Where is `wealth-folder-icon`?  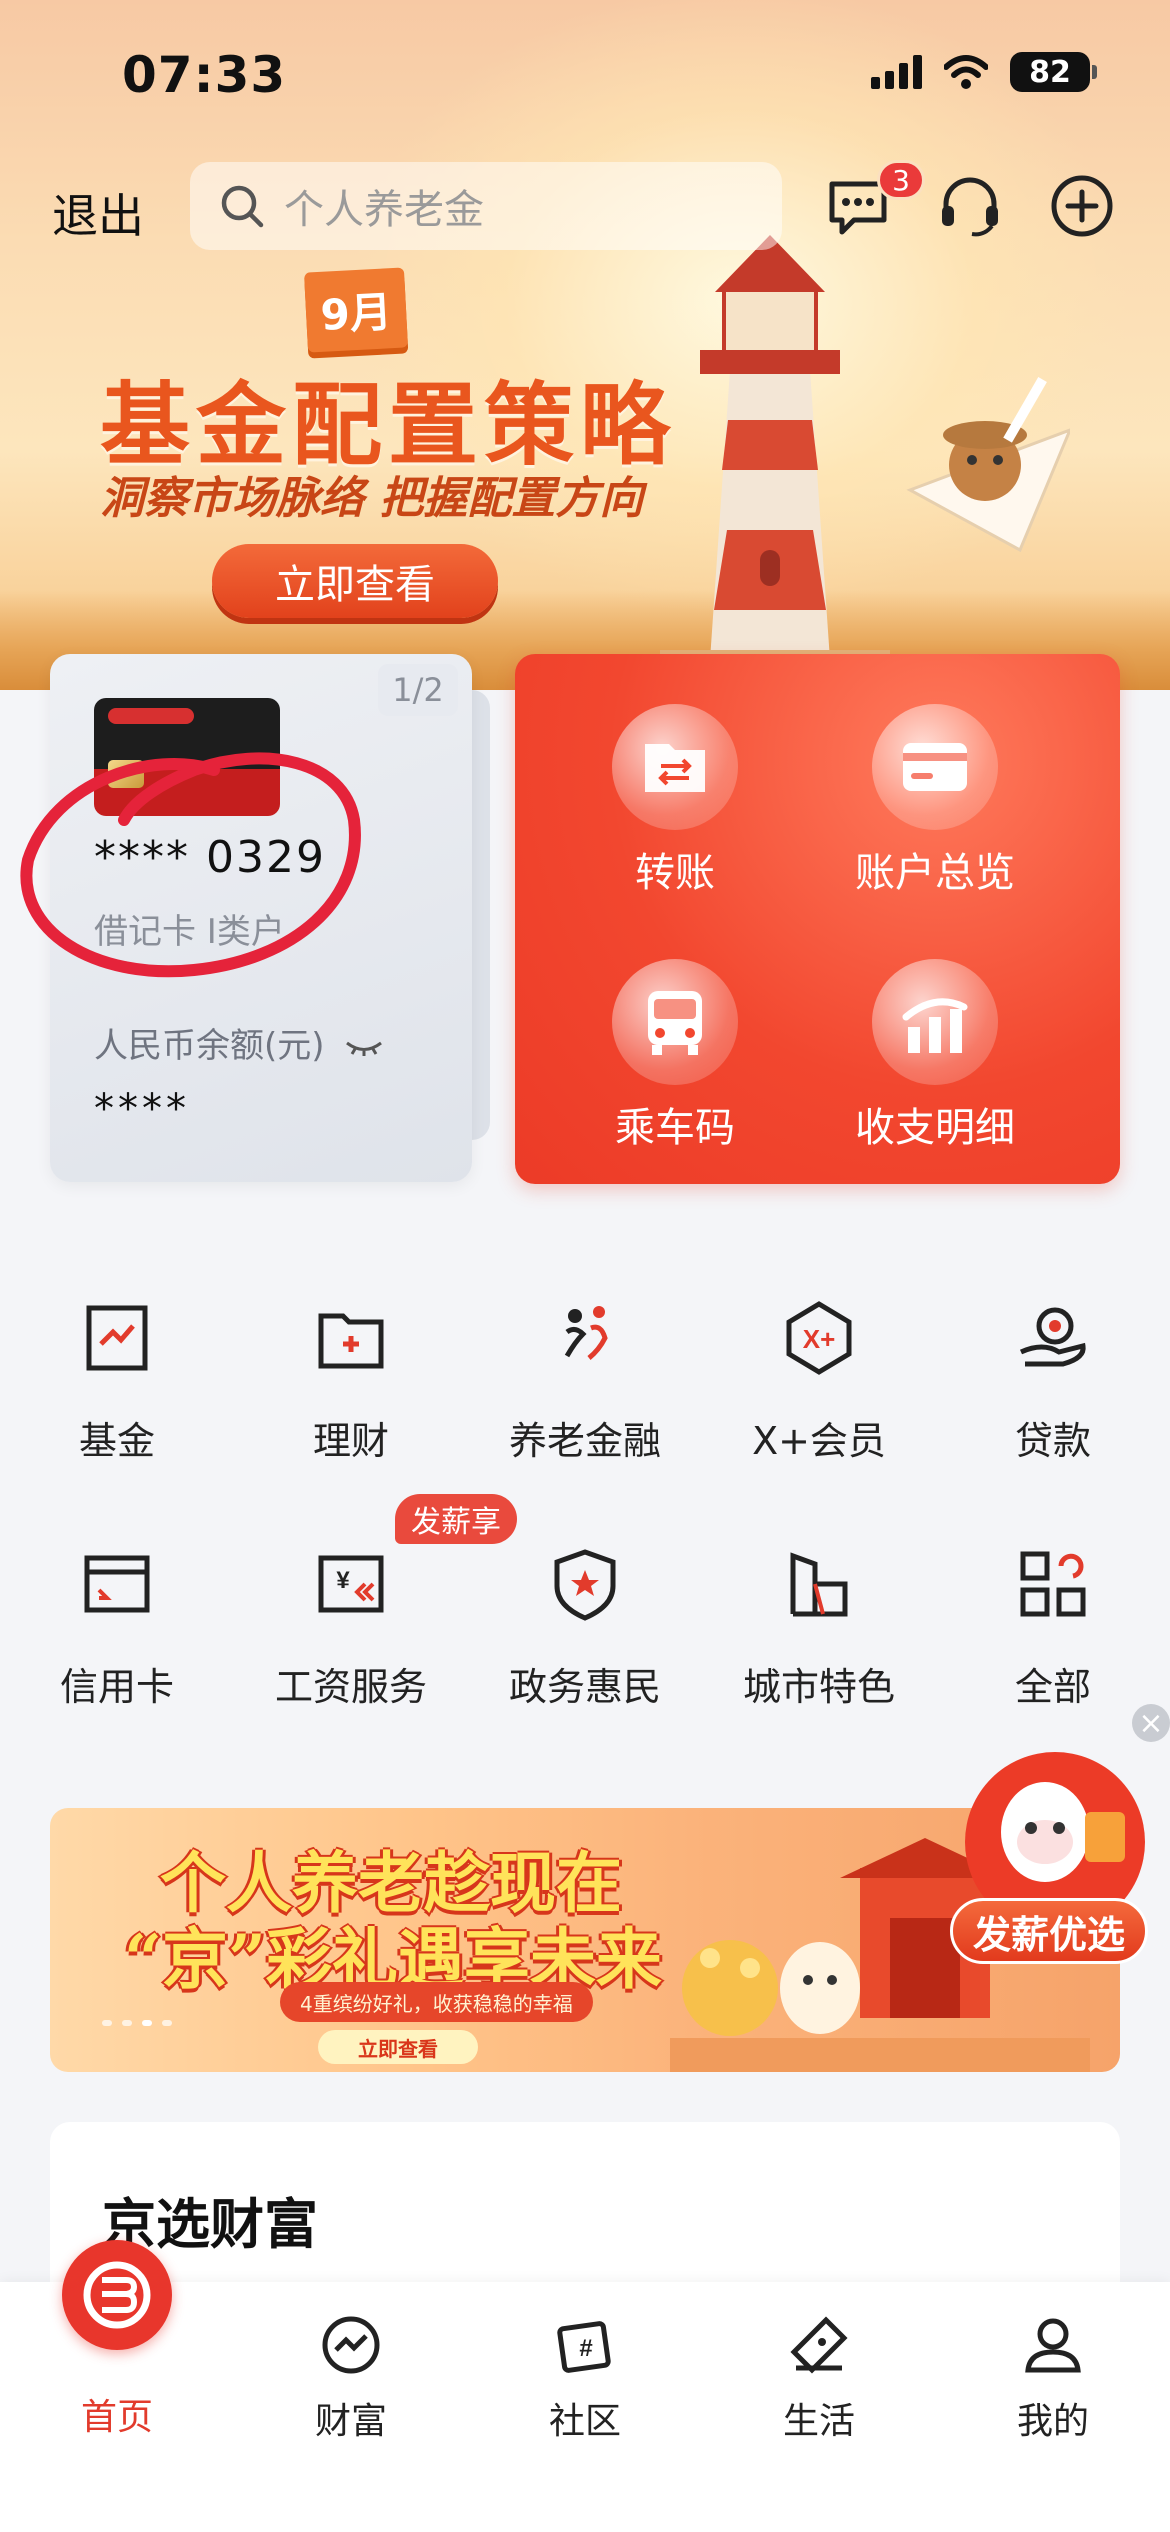
wealth-folder-icon is located at coordinates (351, 1341).